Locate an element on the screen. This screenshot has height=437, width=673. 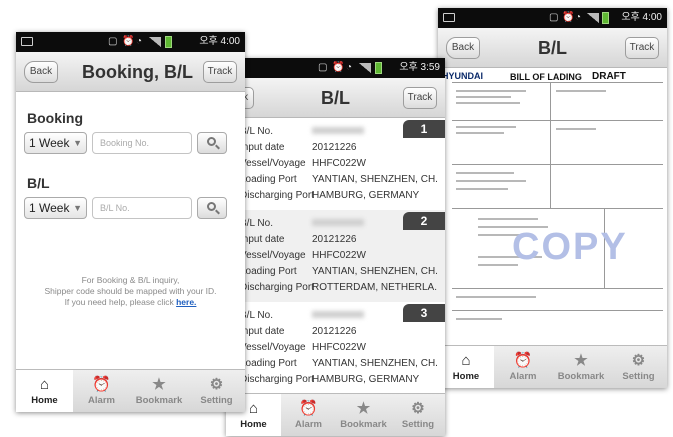
item-number: 3 is located at coordinates (424, 313).